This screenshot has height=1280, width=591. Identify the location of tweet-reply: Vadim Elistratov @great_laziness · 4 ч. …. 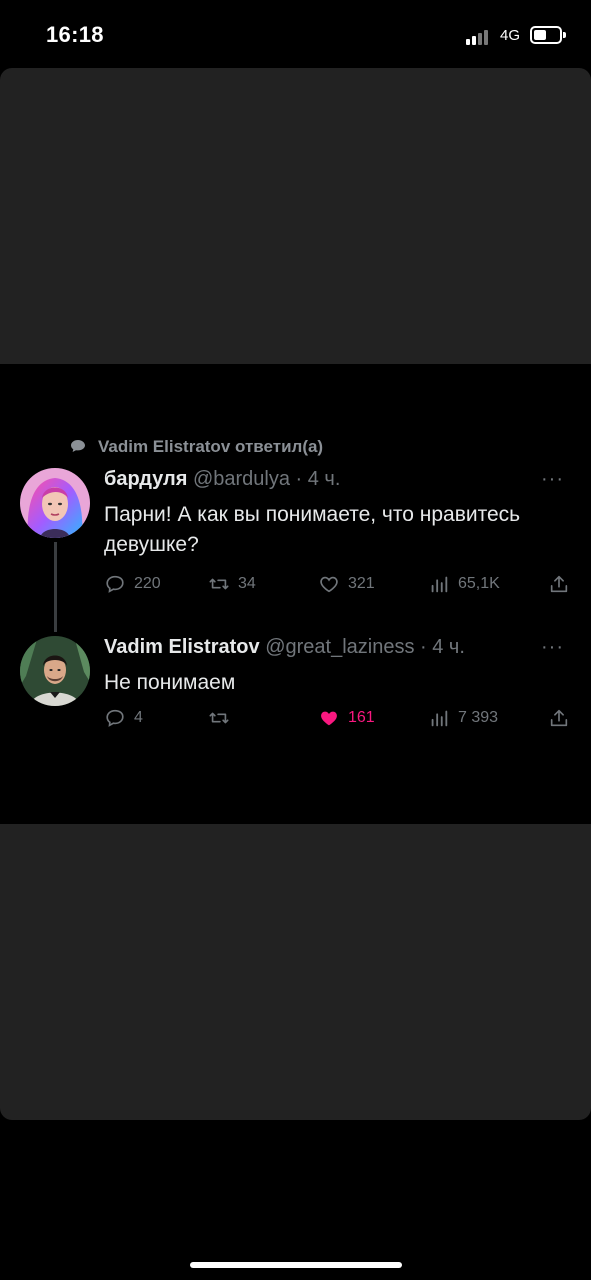
(339, 681).